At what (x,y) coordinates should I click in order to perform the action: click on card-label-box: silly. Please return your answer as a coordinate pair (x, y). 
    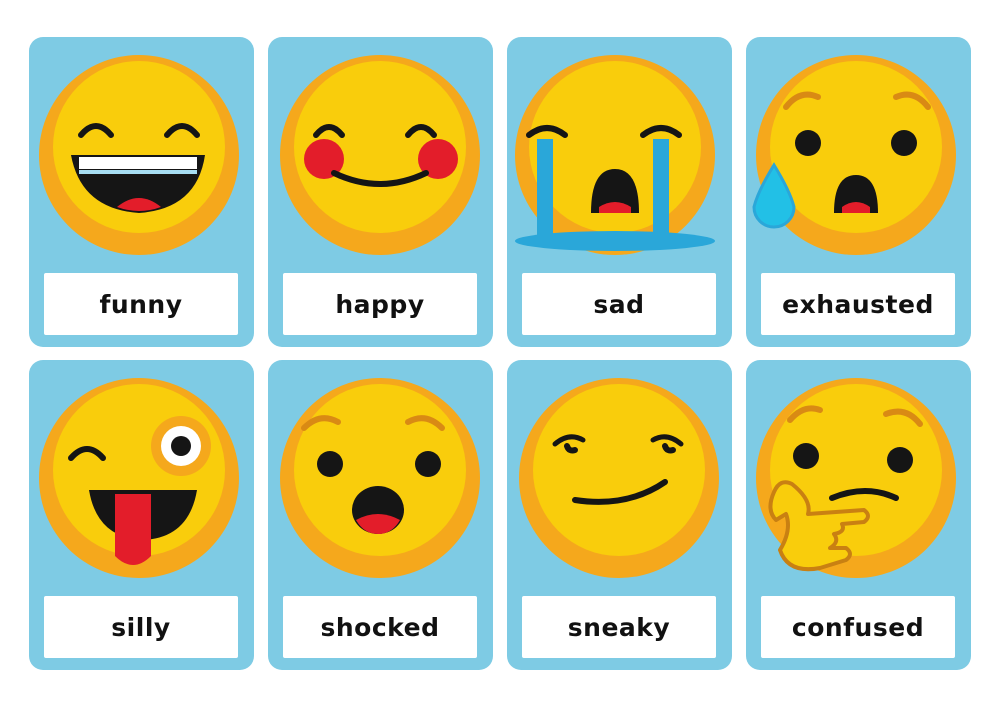
    Looking at the image, I should click on (141, 627).